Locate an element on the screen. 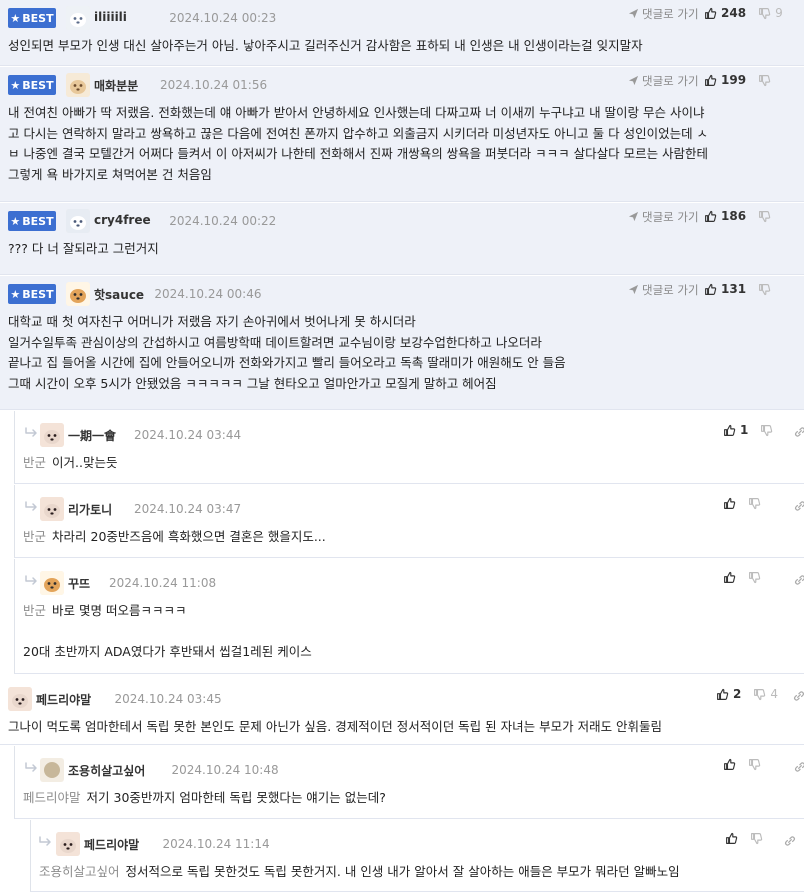  comment-line: 반군 이거..맞는듯 is located at coordinates (408, 463).